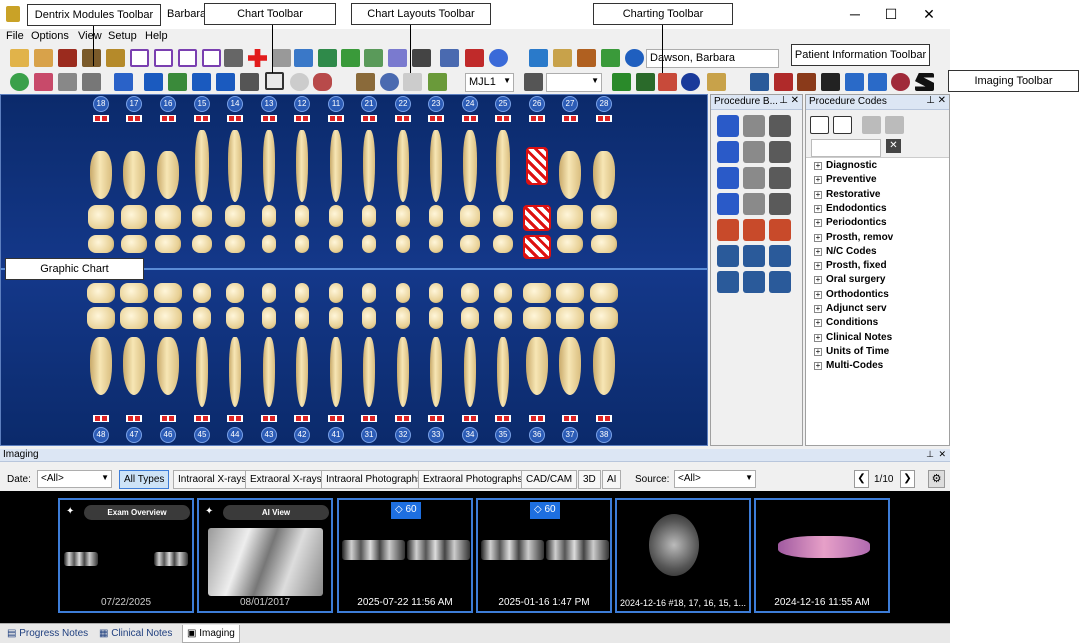  I want to click on tooth-number-lower: 43, so click(269, 435).